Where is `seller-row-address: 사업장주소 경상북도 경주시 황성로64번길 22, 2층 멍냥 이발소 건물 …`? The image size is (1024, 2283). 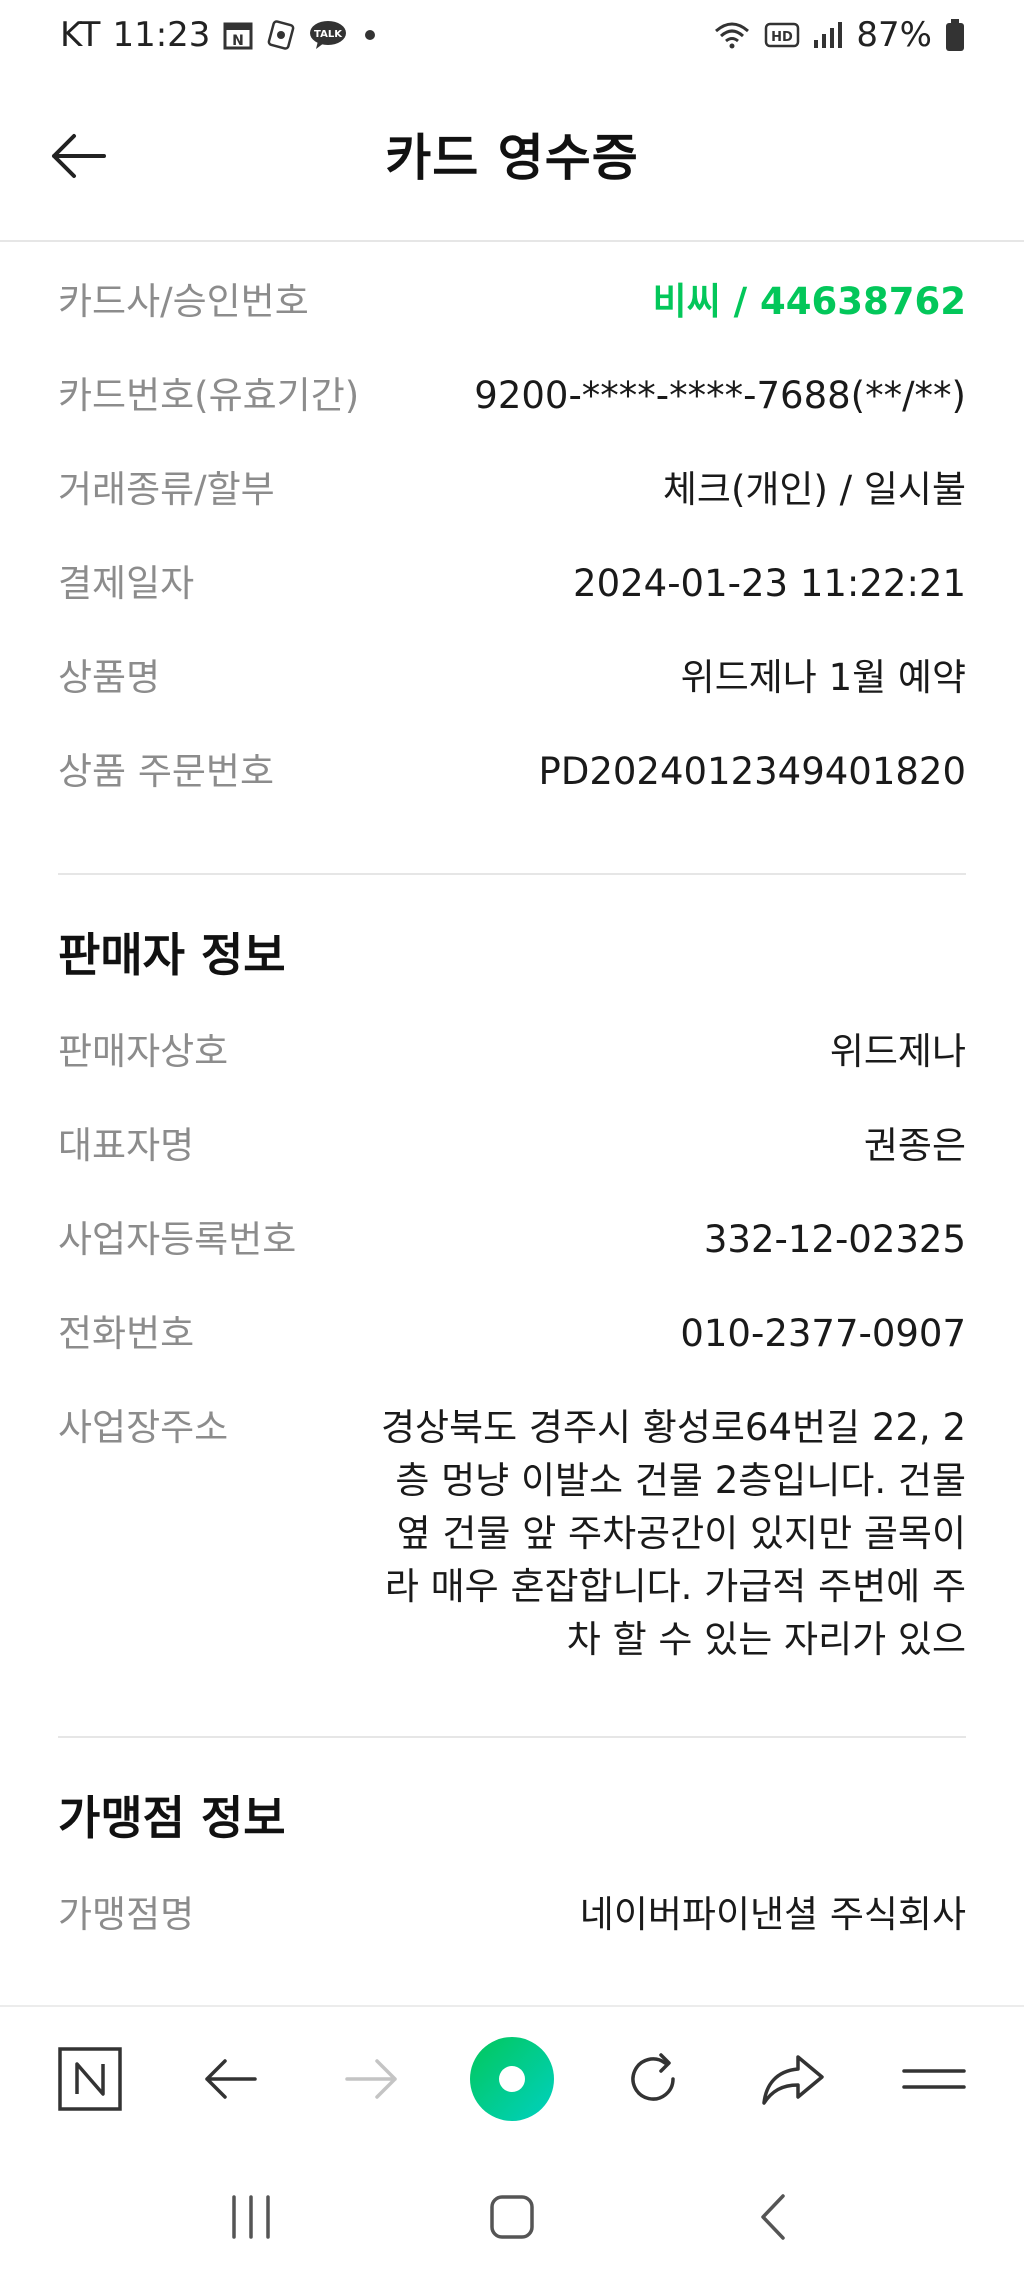 seller-row-address: 사업장주소 경상북도 경주시 황성로64번길 22, 2층 멍냥 이발소 건물 … is located at coordinates (512, 1551).